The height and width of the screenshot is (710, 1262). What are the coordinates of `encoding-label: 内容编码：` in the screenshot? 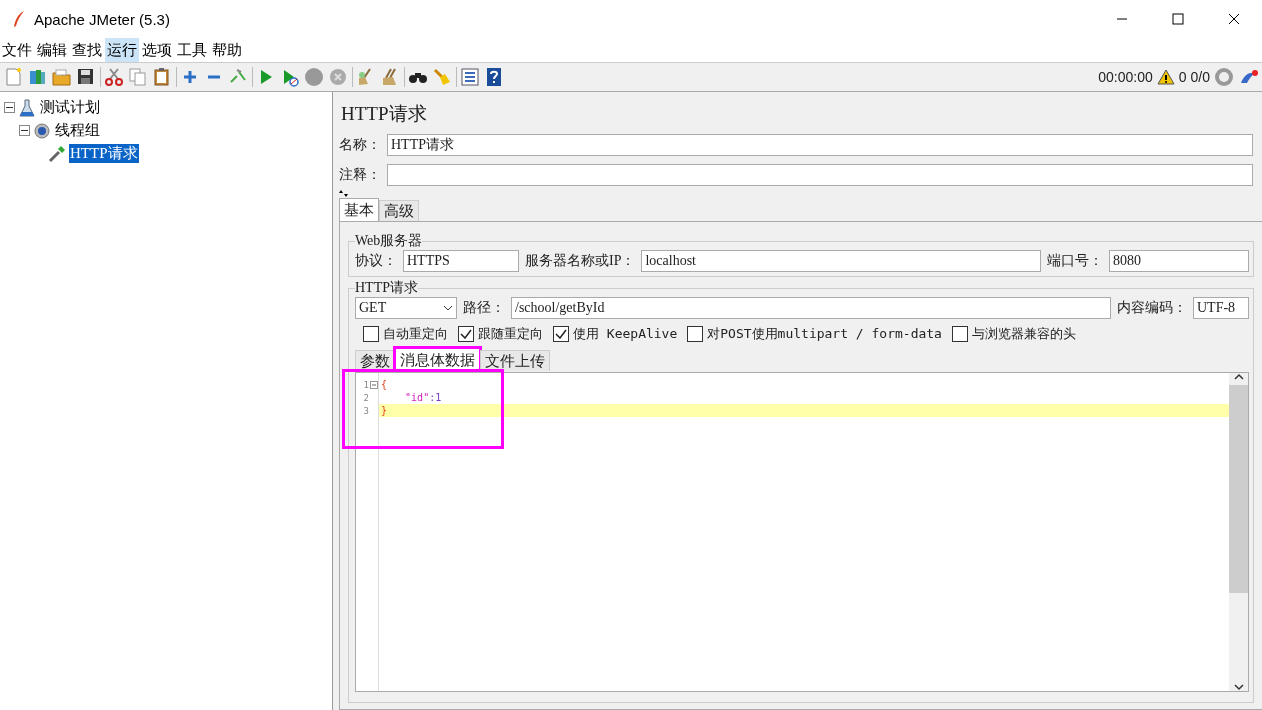 It's located at (1152, 308).